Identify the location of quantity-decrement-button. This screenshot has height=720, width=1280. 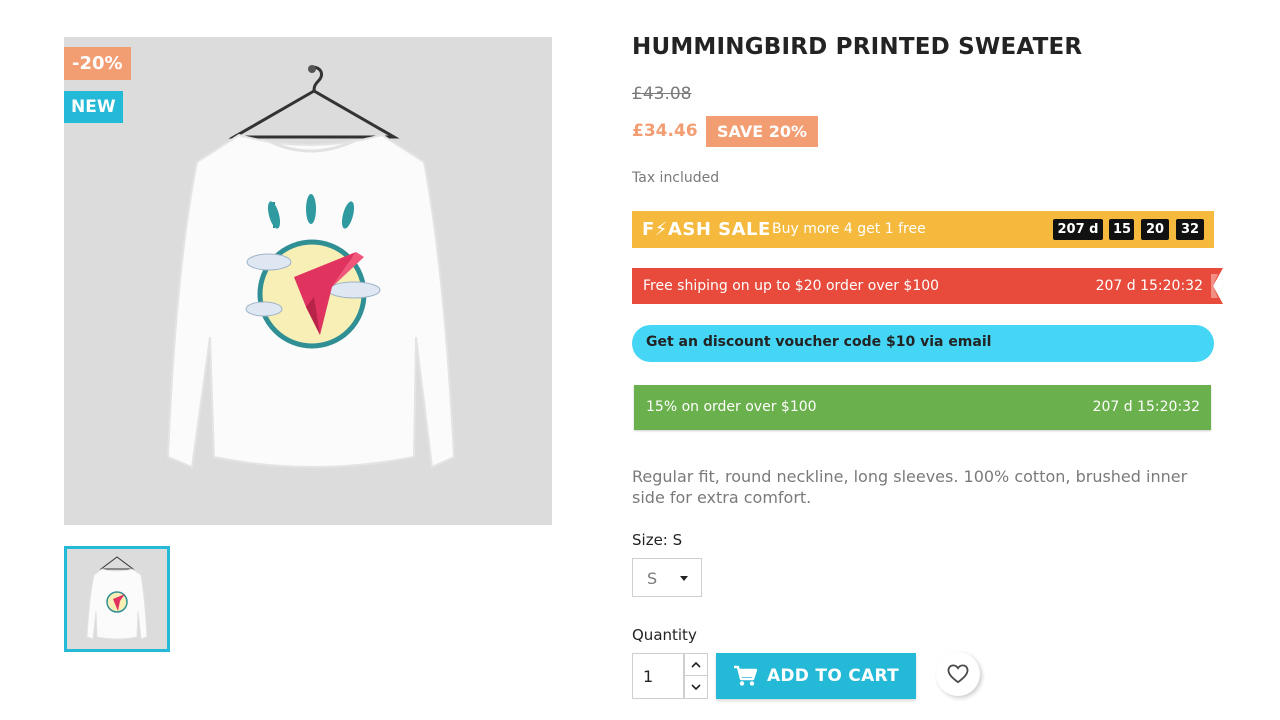
(696, 687).